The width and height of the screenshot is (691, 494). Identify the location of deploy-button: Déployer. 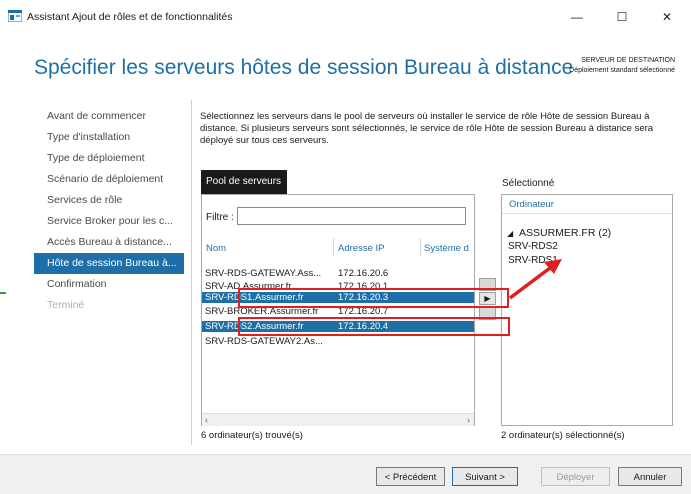
(575, 476).